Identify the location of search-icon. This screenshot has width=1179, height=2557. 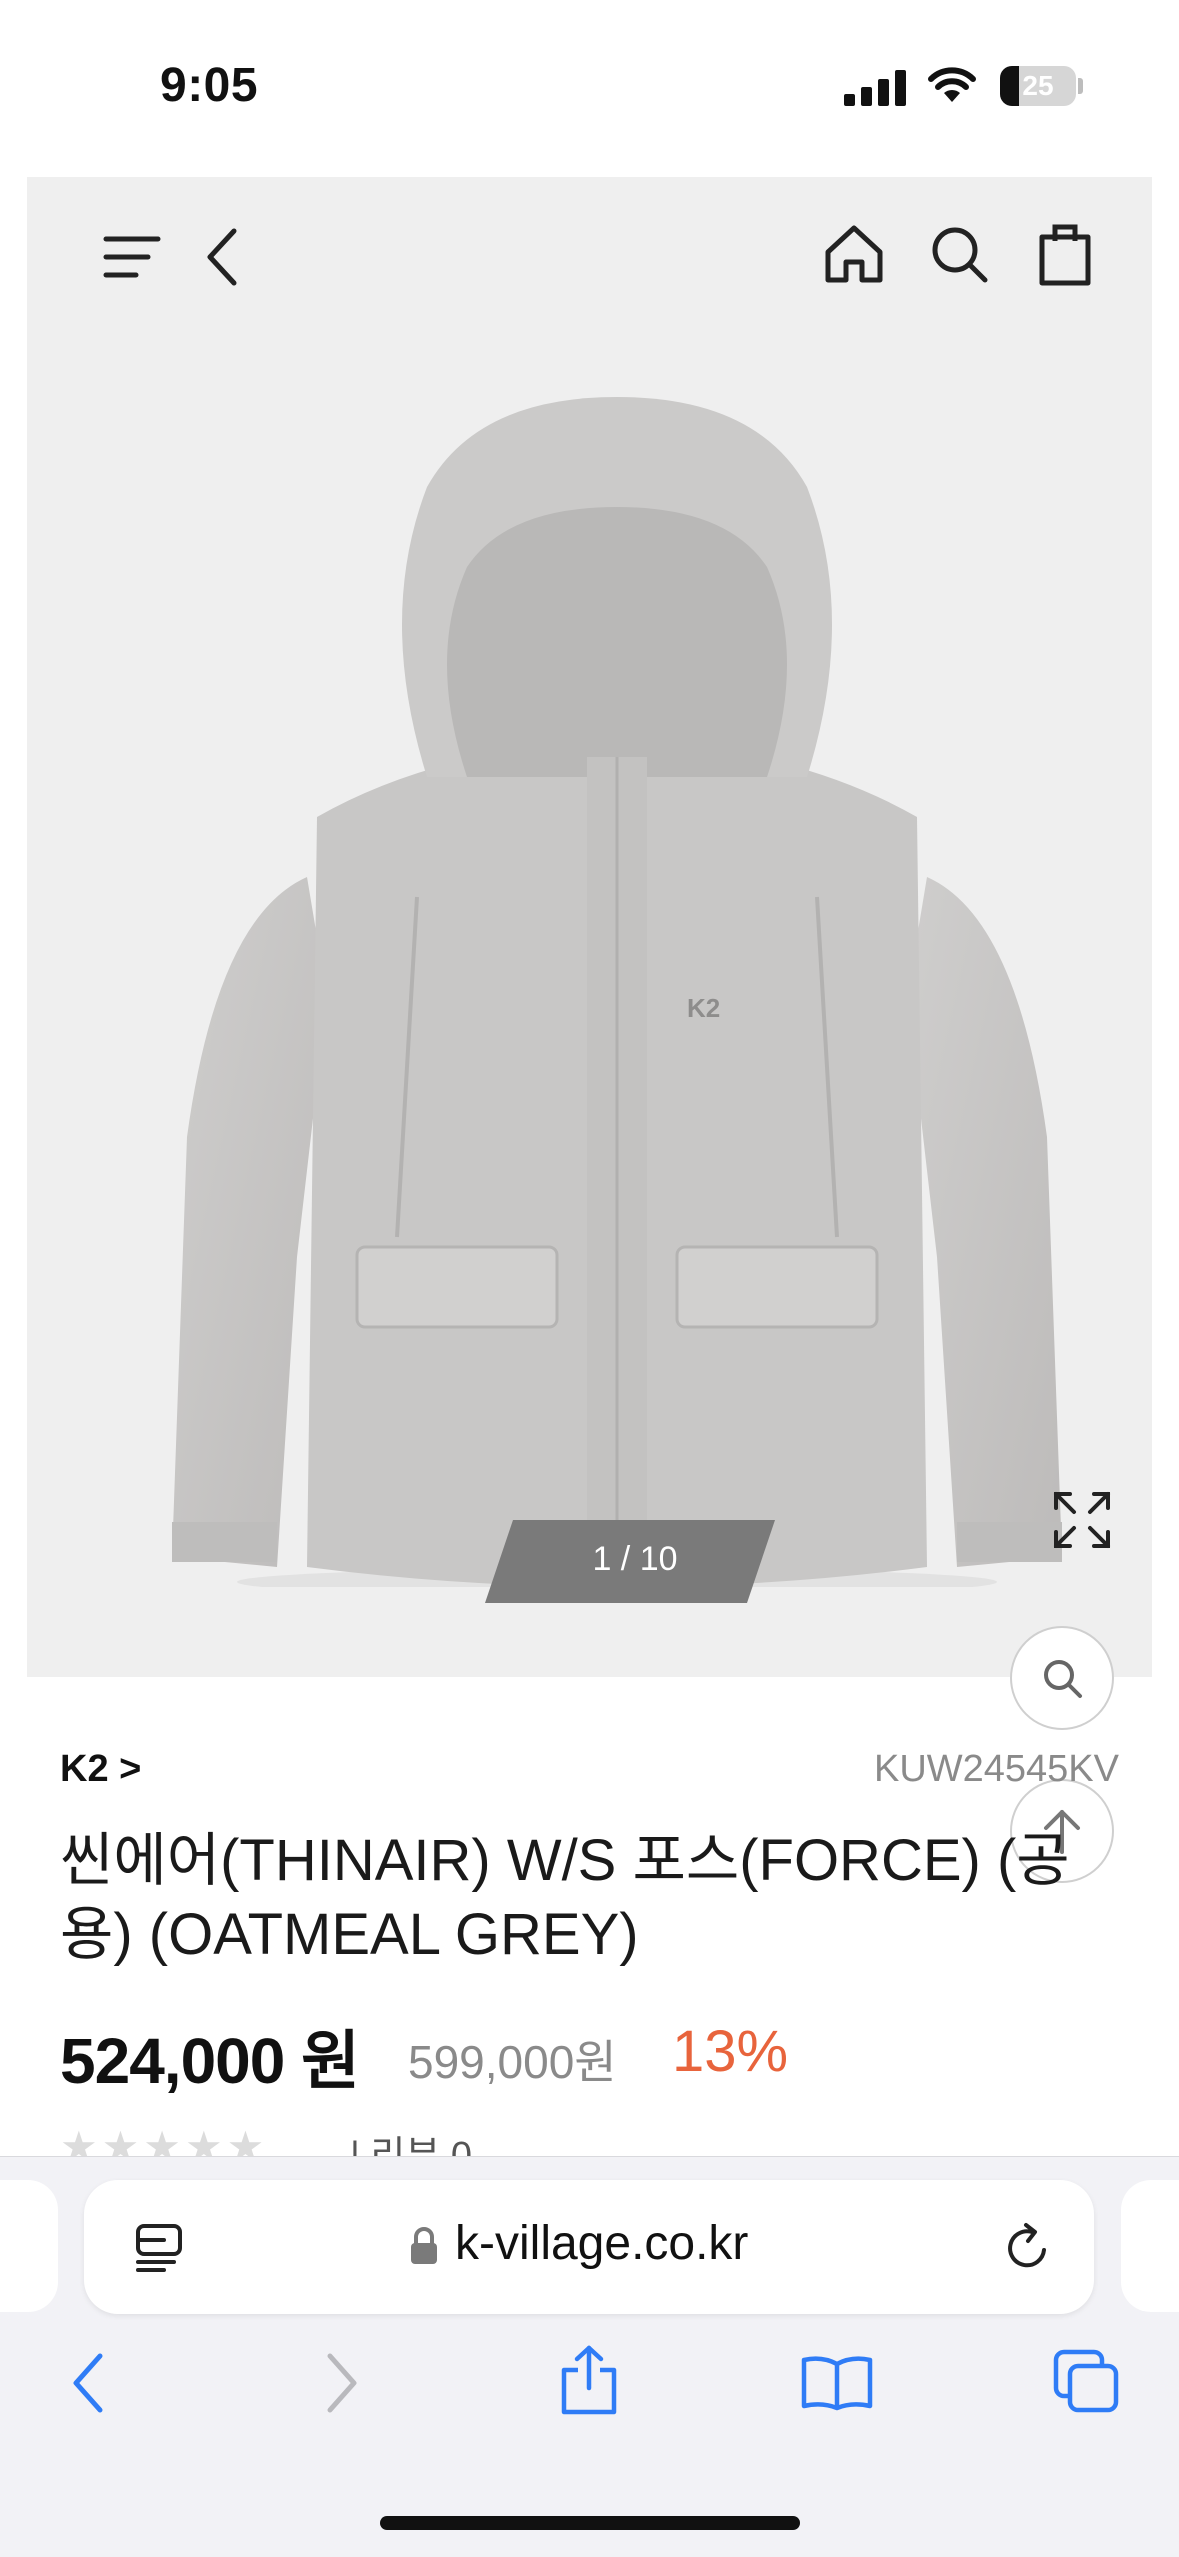
(959, 254).